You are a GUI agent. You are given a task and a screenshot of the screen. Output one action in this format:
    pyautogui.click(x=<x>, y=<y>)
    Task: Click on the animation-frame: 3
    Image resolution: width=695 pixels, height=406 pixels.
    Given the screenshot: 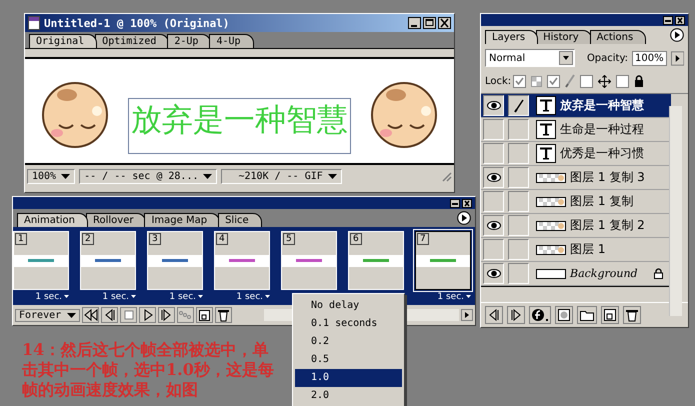 What is the action you would take?
    pyautogui.click(x=175, y=260)
    